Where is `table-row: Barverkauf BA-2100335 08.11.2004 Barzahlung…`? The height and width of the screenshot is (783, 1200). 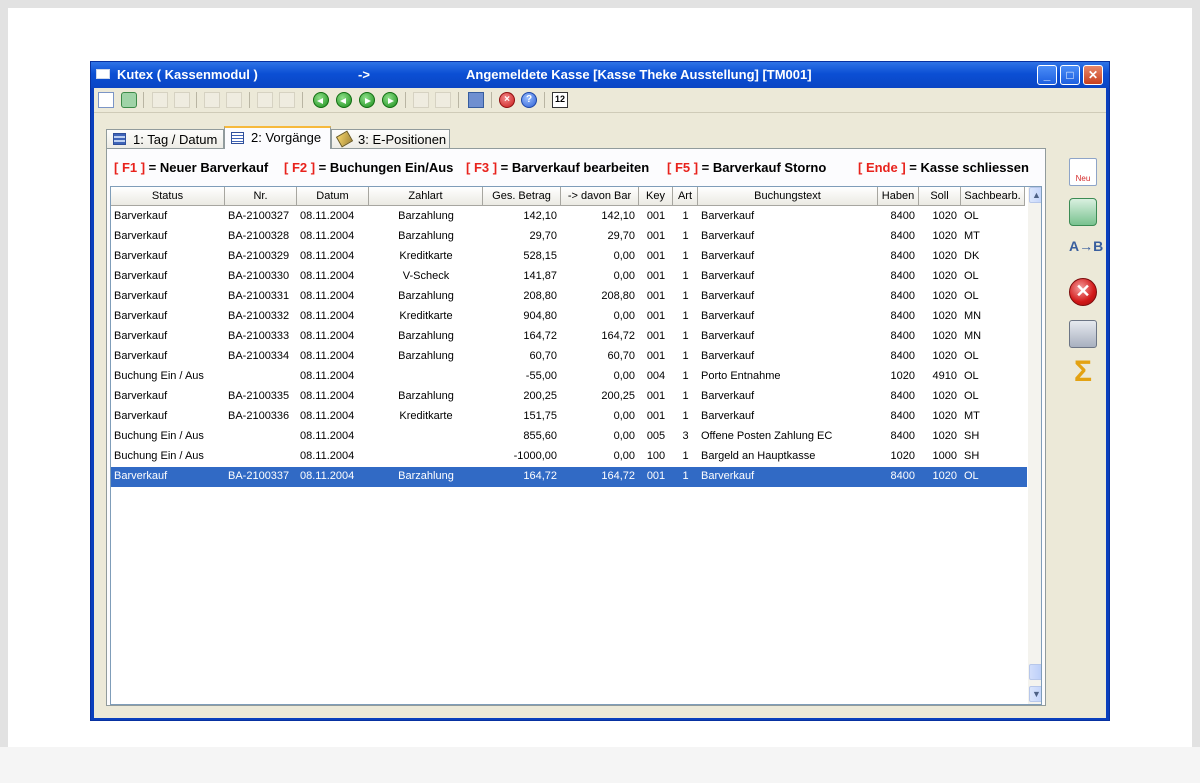
table-row: Barverkauf BA-2100335 08.11.2004 Barzahlung… is located at coordinates (569, 397).